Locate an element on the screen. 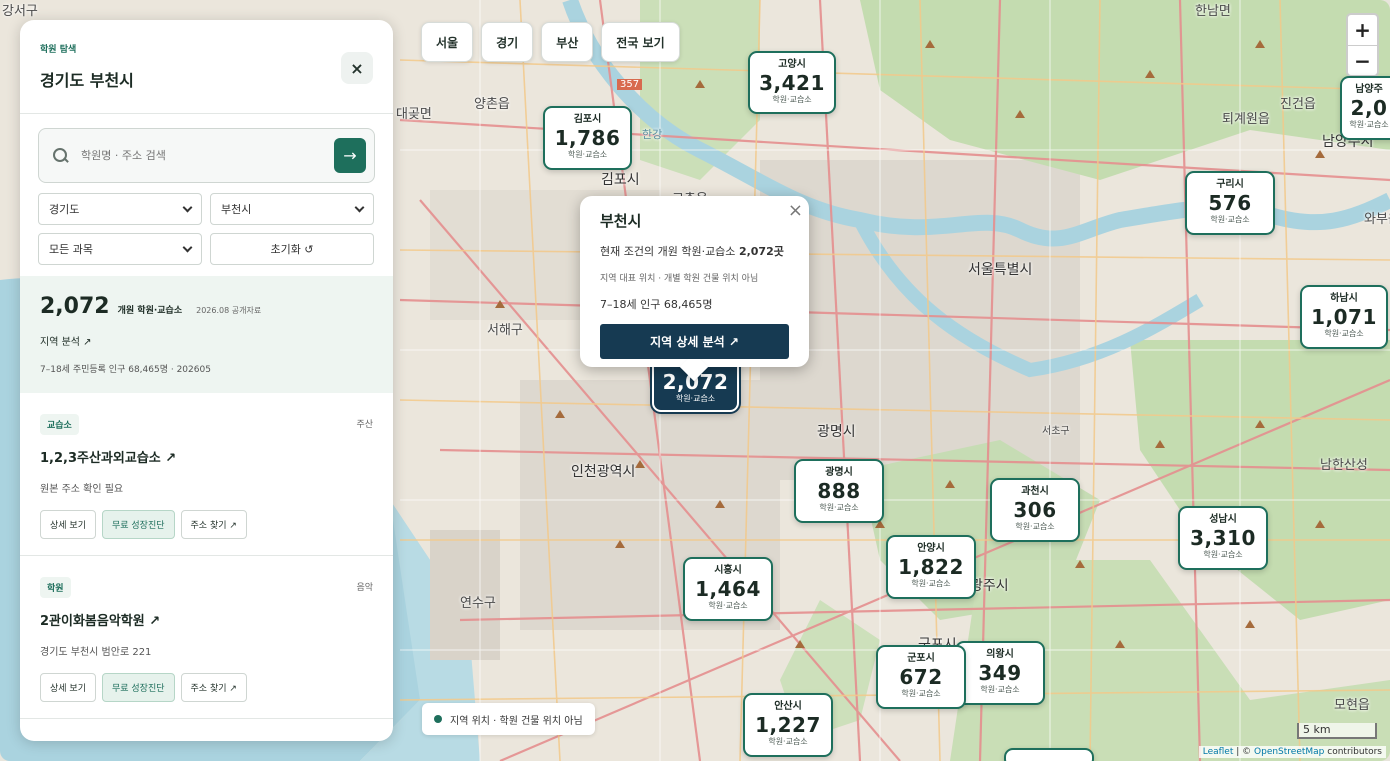 The width and height of the screenshot is (1390, 761). marker-name: 남양주 is located at coordinates (1369, 89).